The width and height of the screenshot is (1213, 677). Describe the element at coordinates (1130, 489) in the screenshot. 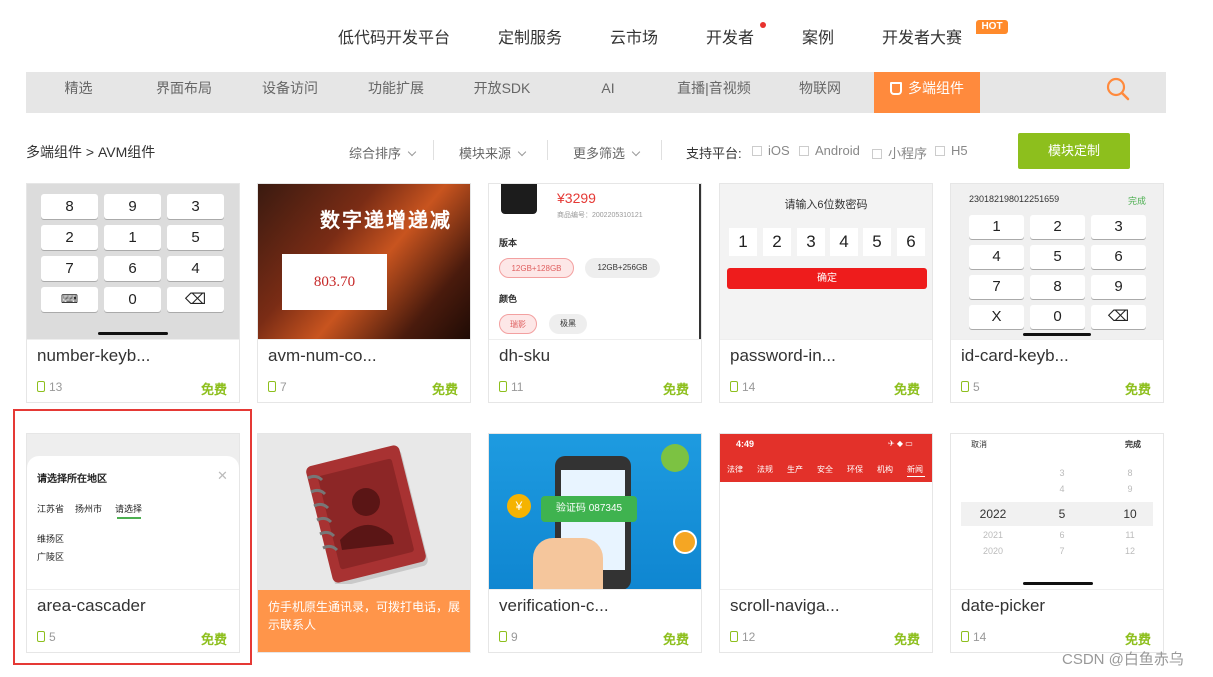

I see `picker-item: 9` at that location.